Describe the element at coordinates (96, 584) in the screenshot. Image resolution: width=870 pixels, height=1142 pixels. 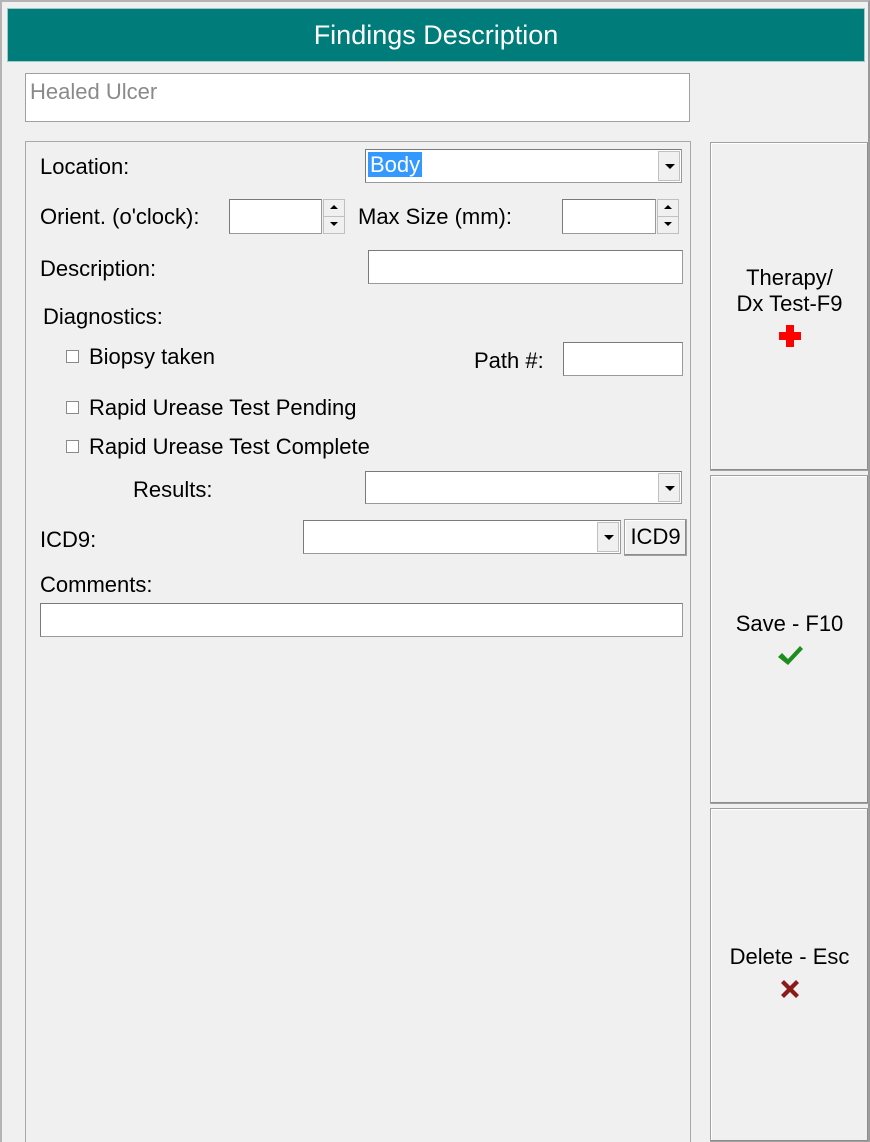
I see `comments-label: Comments:` at that location.